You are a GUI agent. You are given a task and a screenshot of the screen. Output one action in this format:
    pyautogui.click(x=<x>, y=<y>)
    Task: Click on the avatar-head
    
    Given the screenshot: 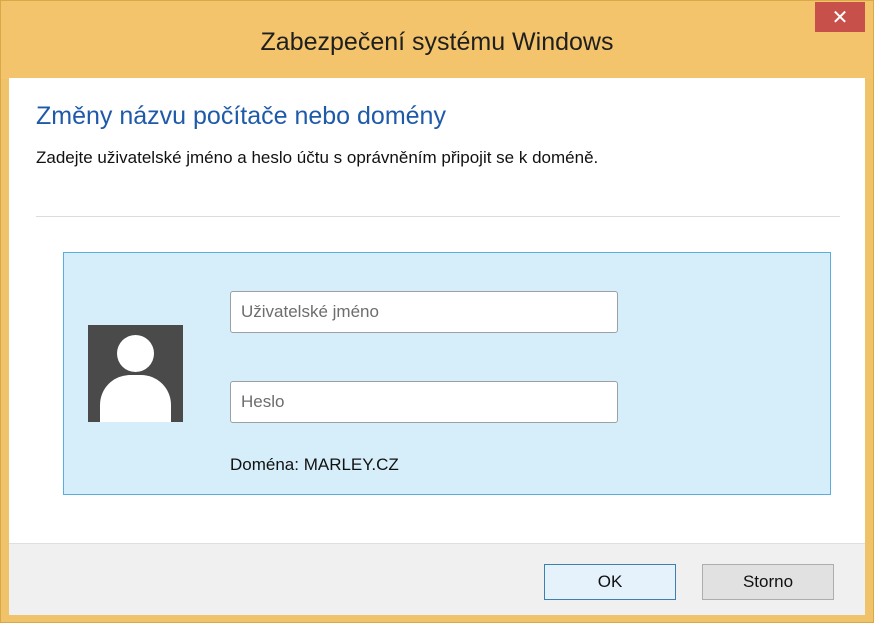 What is the action you would take?
    pyautogui.click(x=135, y=353)
    